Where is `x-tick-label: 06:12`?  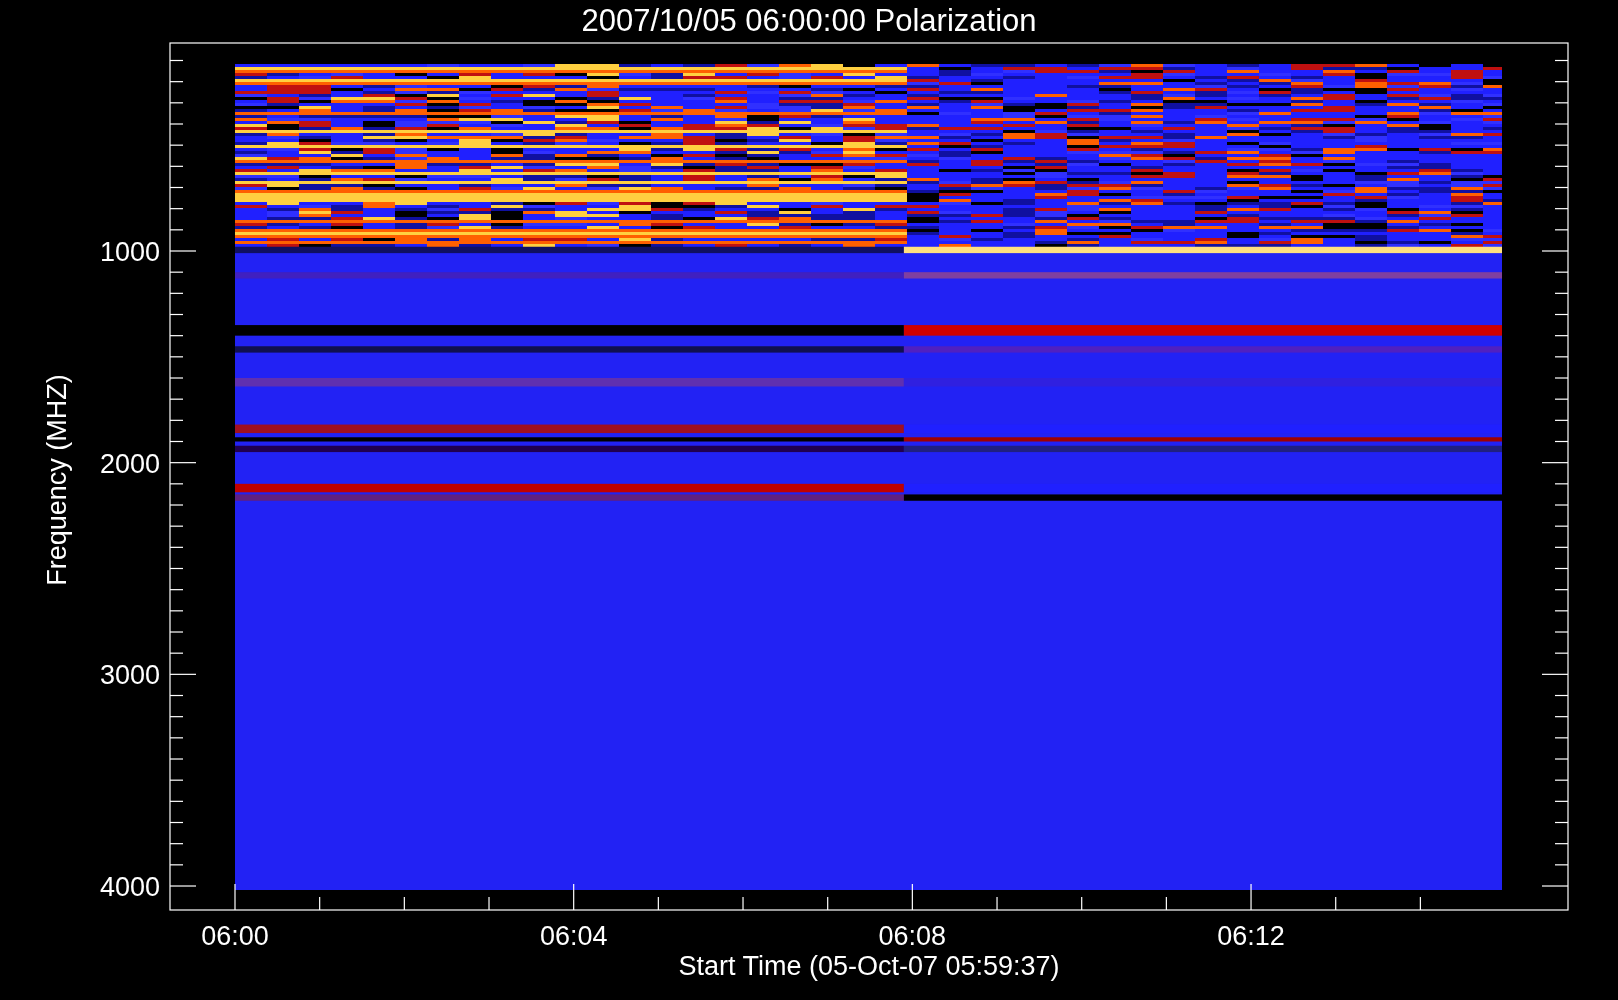 x-tick-label: 06:12 is located at coordinates (1251, 936).